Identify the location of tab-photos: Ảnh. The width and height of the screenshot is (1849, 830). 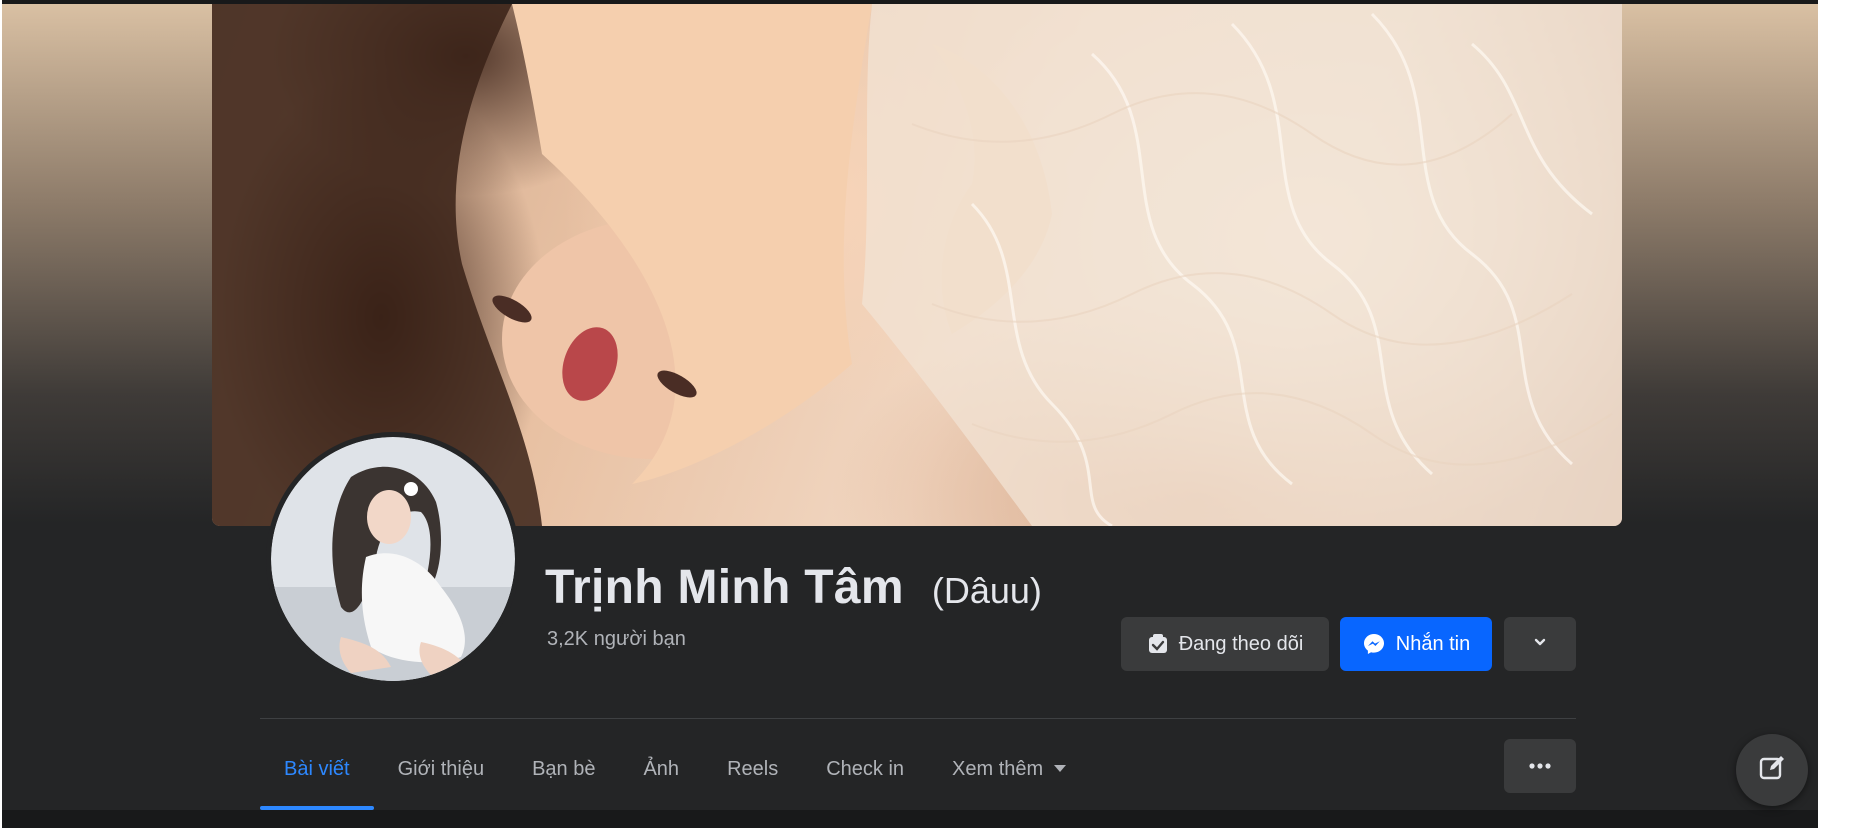
(661, 769).